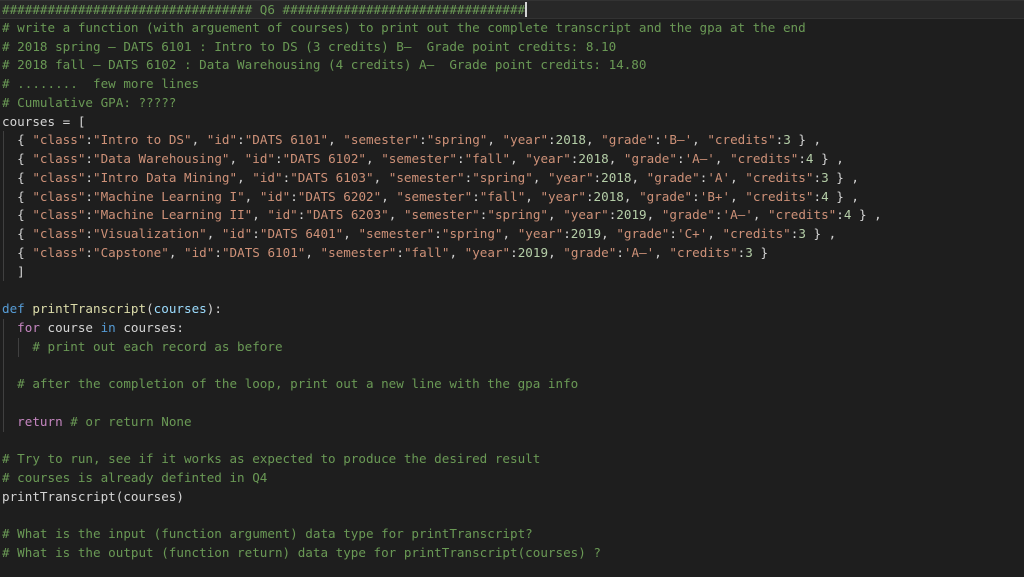 The width and height of the screenshot is (1024, 577). Describe the element at coordinates (692, 234) in the screenshot. I see `code-token-str: 'C+'` at that location.